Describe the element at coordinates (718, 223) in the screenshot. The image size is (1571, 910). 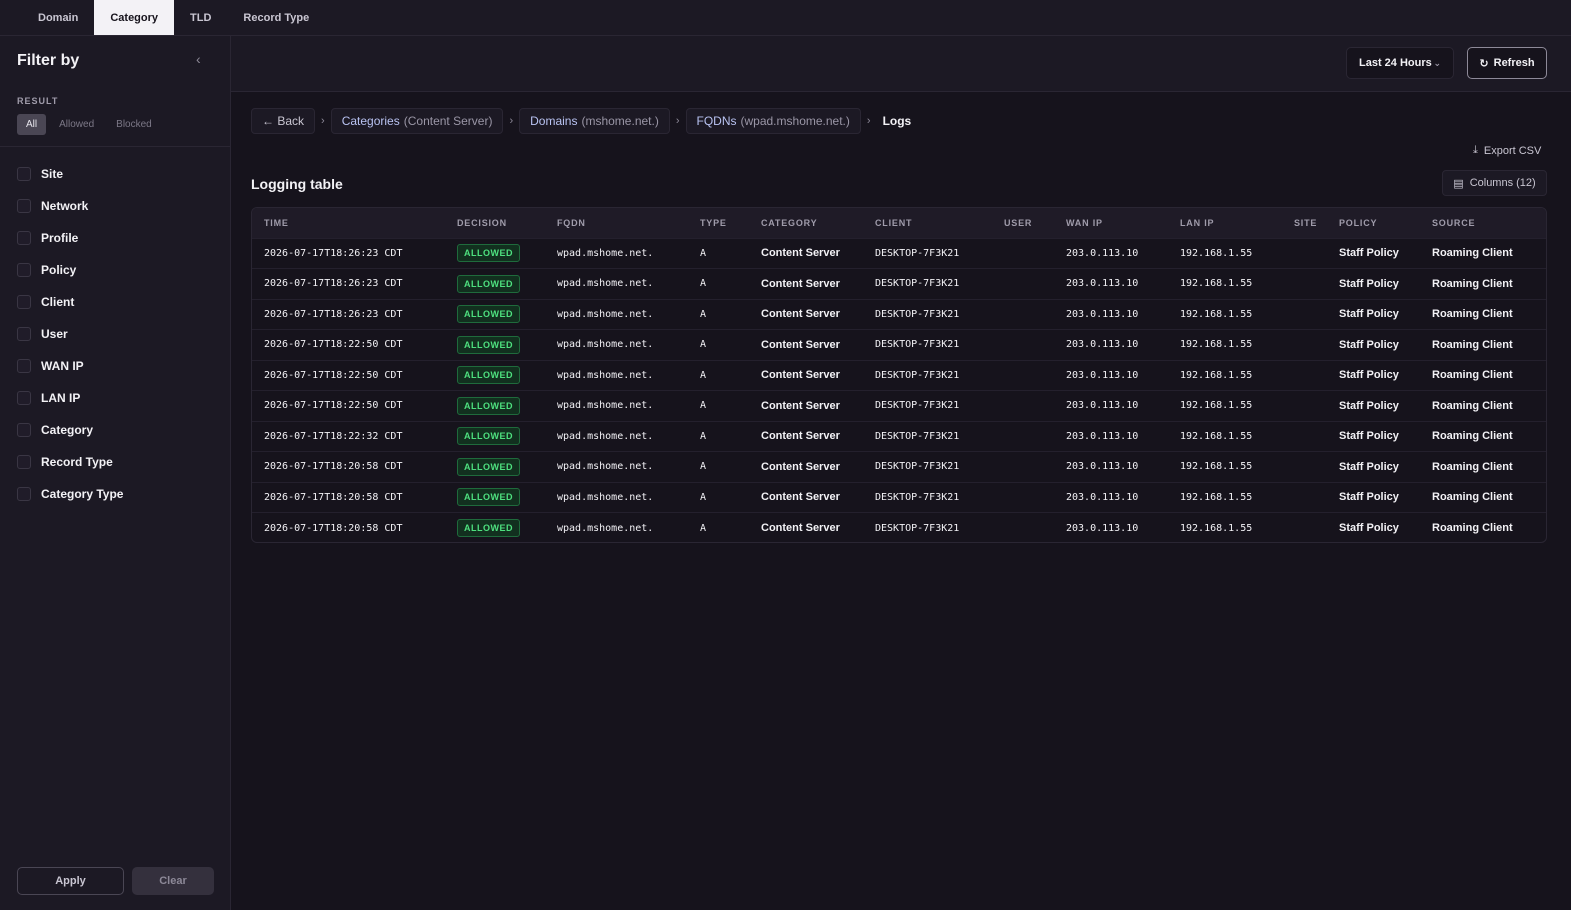
I see `column-header: TYPE` at that location.